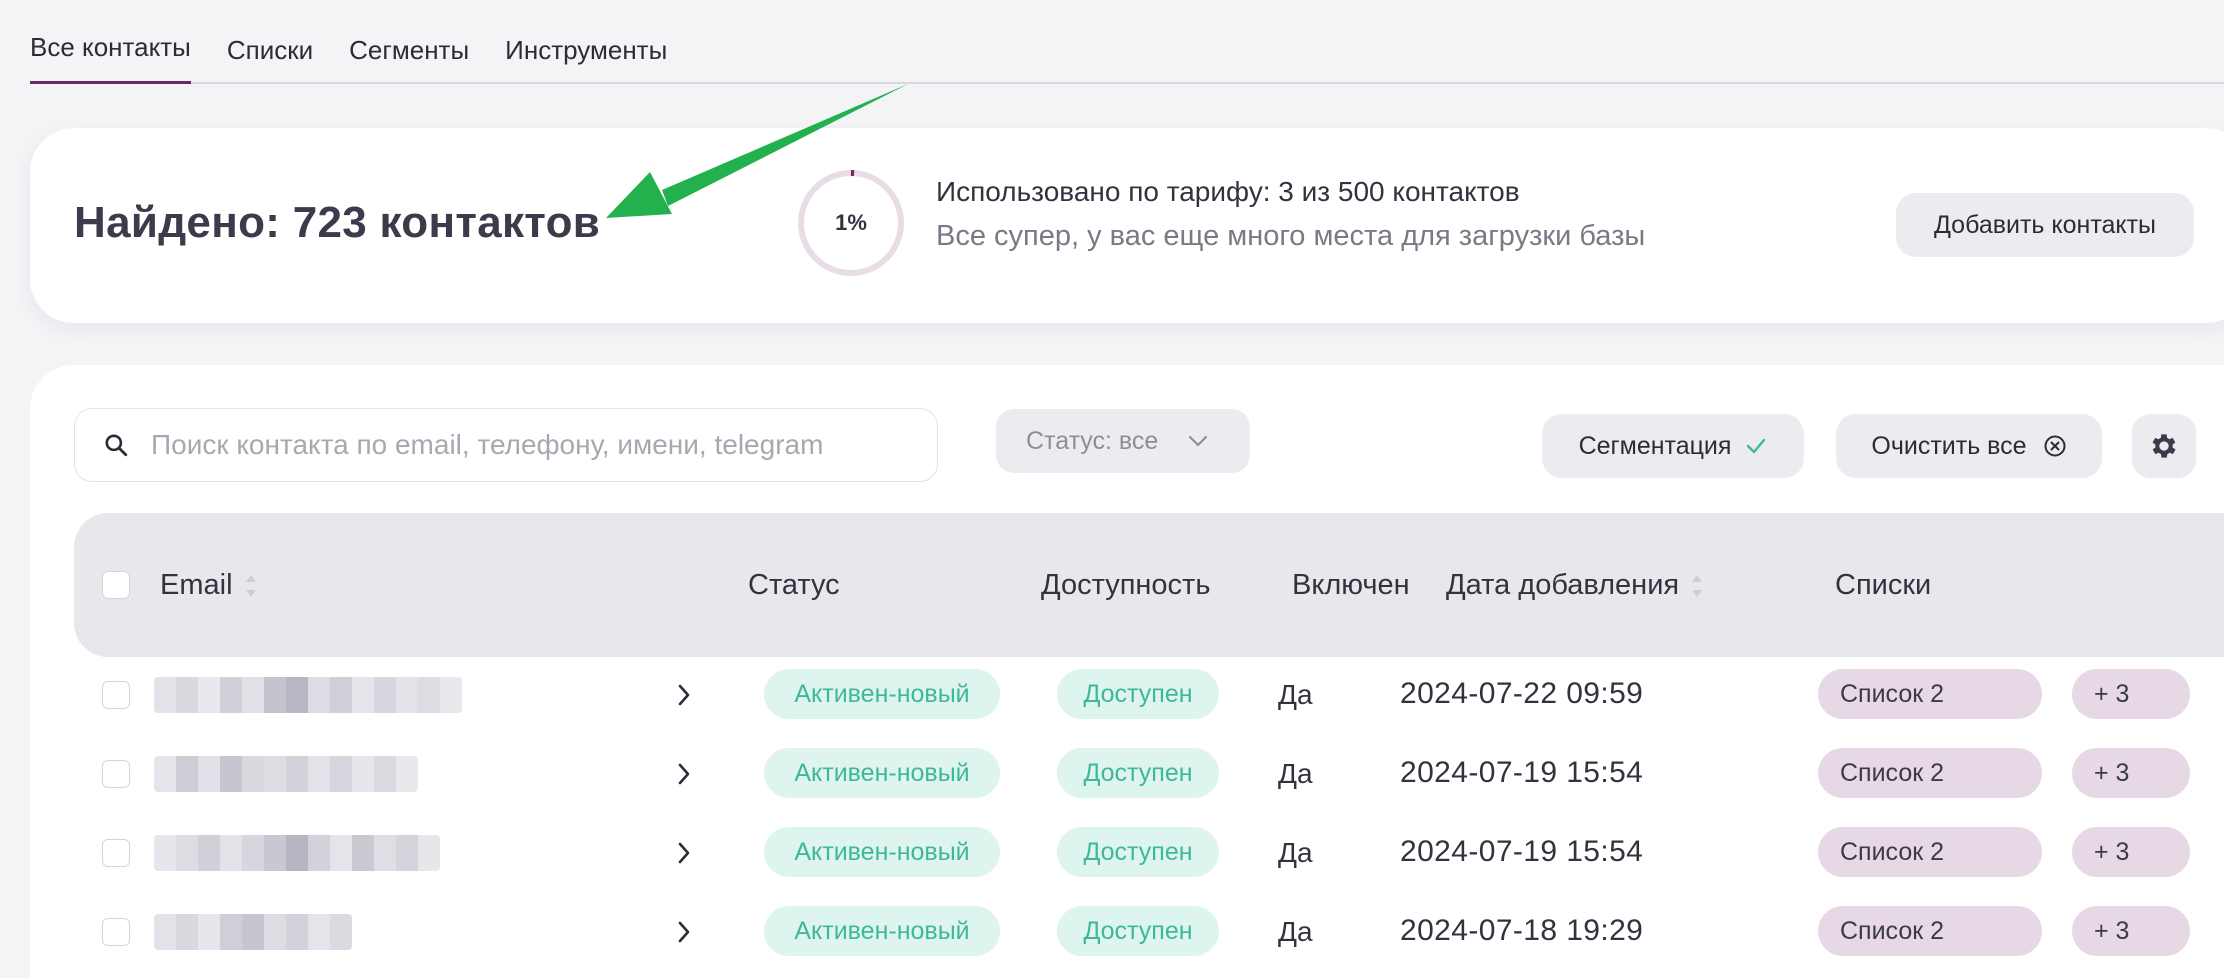 The image size is (2224, 978). I want to click on segmentation-button: Сегментация, so click(1673, 446).